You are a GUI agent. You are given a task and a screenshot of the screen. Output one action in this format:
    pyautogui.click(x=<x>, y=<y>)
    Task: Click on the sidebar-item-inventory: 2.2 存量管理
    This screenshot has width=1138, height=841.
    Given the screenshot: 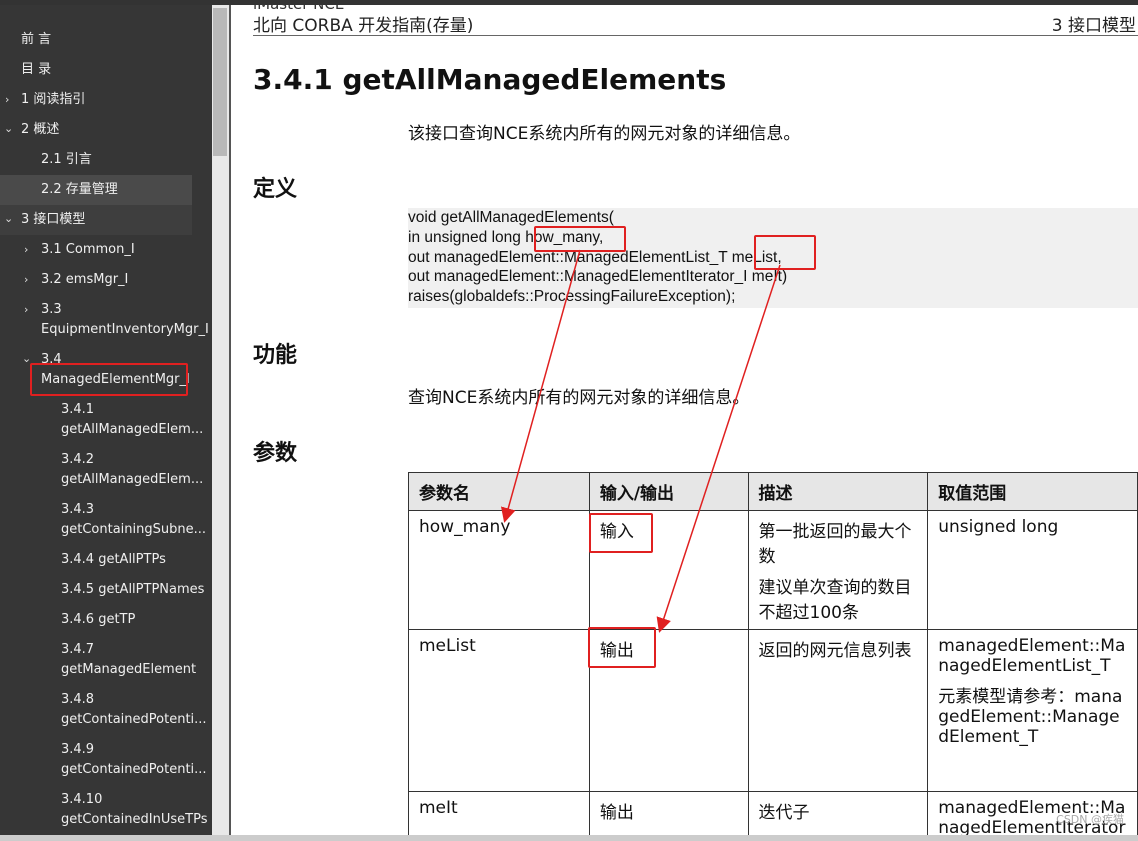 What is the action you would take?
    pyautogui.click(x=79, y=190)
    